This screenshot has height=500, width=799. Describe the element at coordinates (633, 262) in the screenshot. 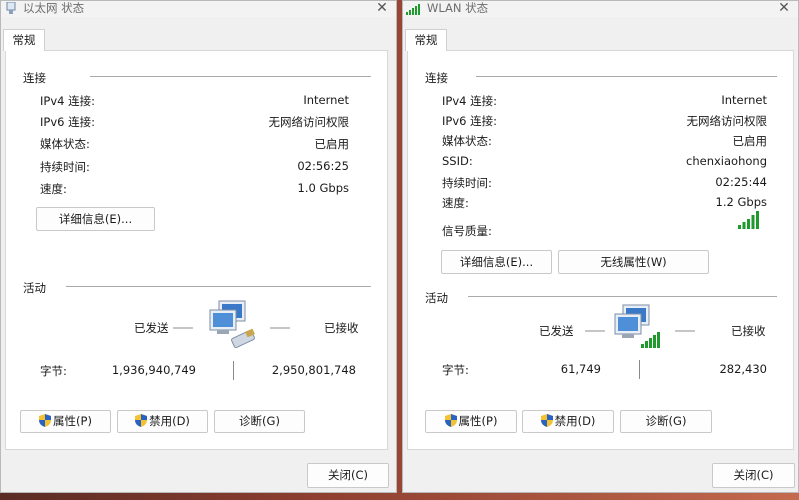

I see `wireless-properties-button: 无线属性(W)` at that location.